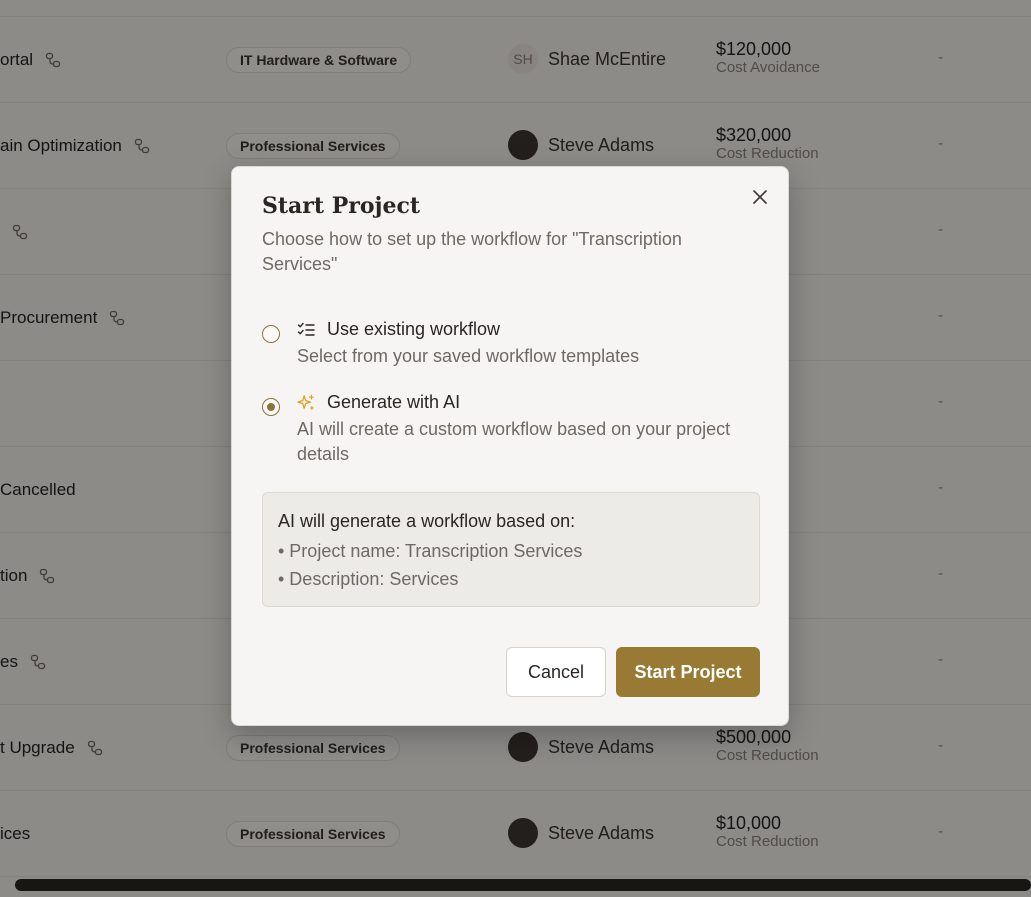  Describe the element at coordinates (556, 672) in the screenshot. I see `cancel-button: Cancel` at that location.